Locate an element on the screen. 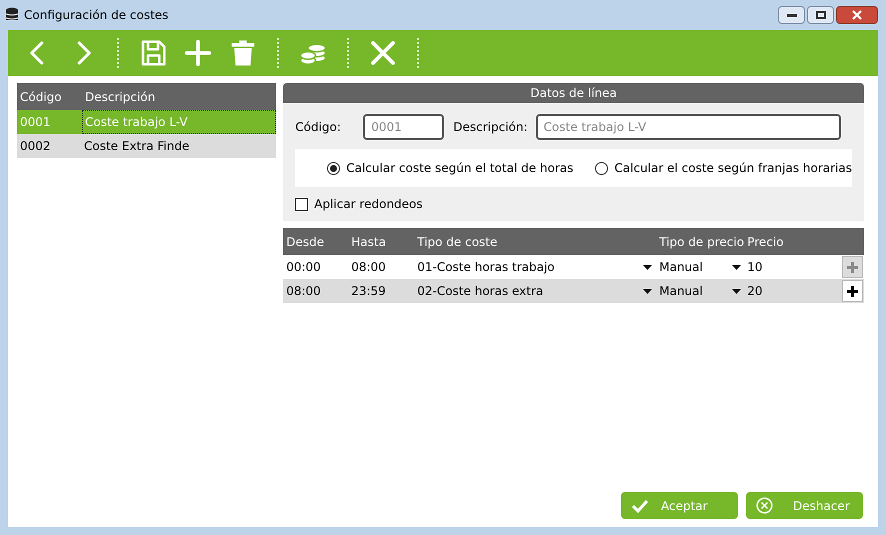 The height and width of the screenshot is (535, 886). add-icon is located at coordinates (198, 53).